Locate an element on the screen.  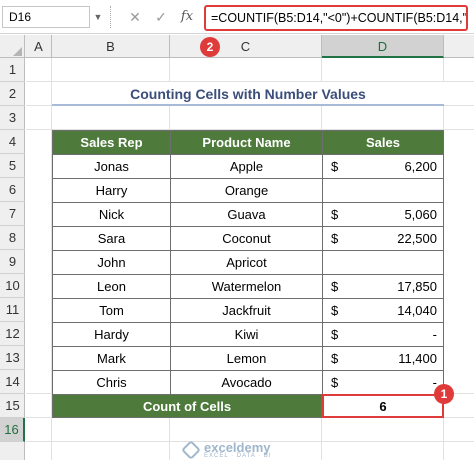
column-header-b: B is located at coordinates (111, 46).